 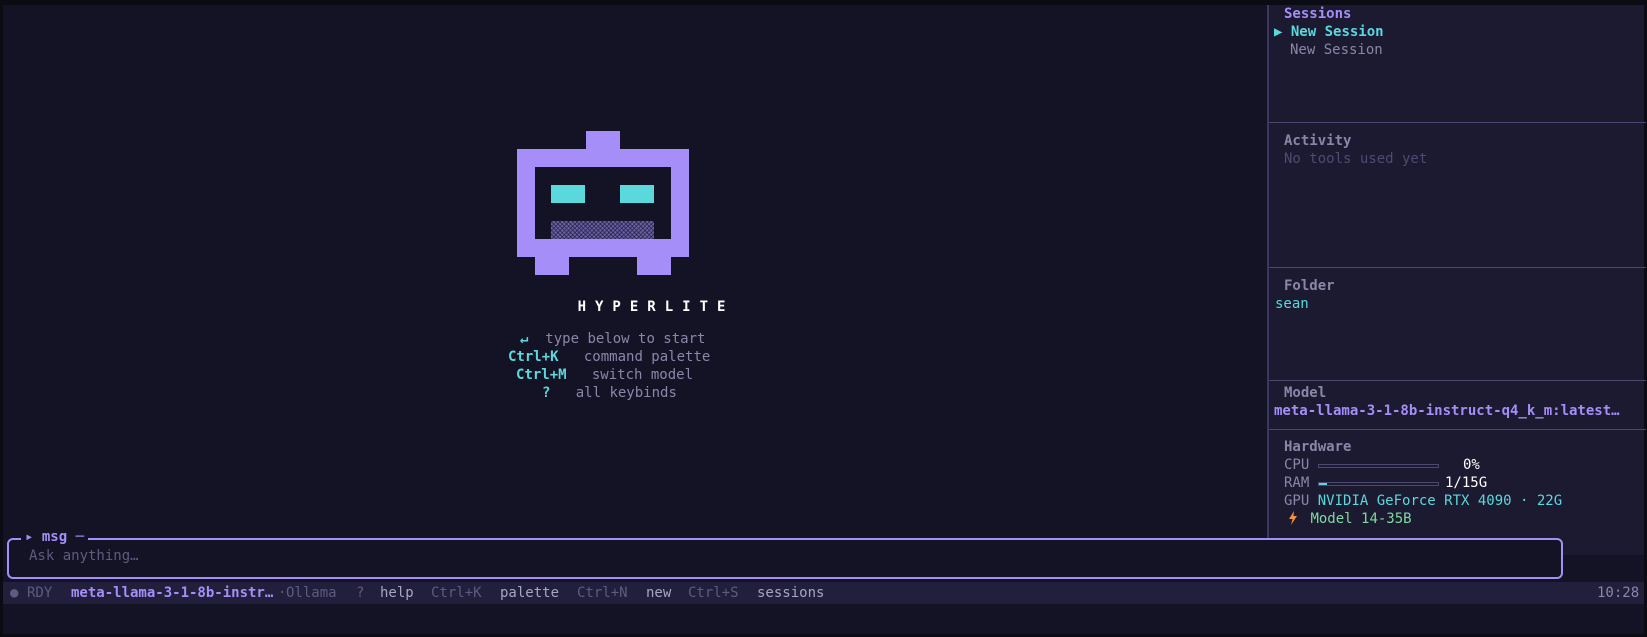 I want to click on session-item: New Session, so click(x=1336, y=50).